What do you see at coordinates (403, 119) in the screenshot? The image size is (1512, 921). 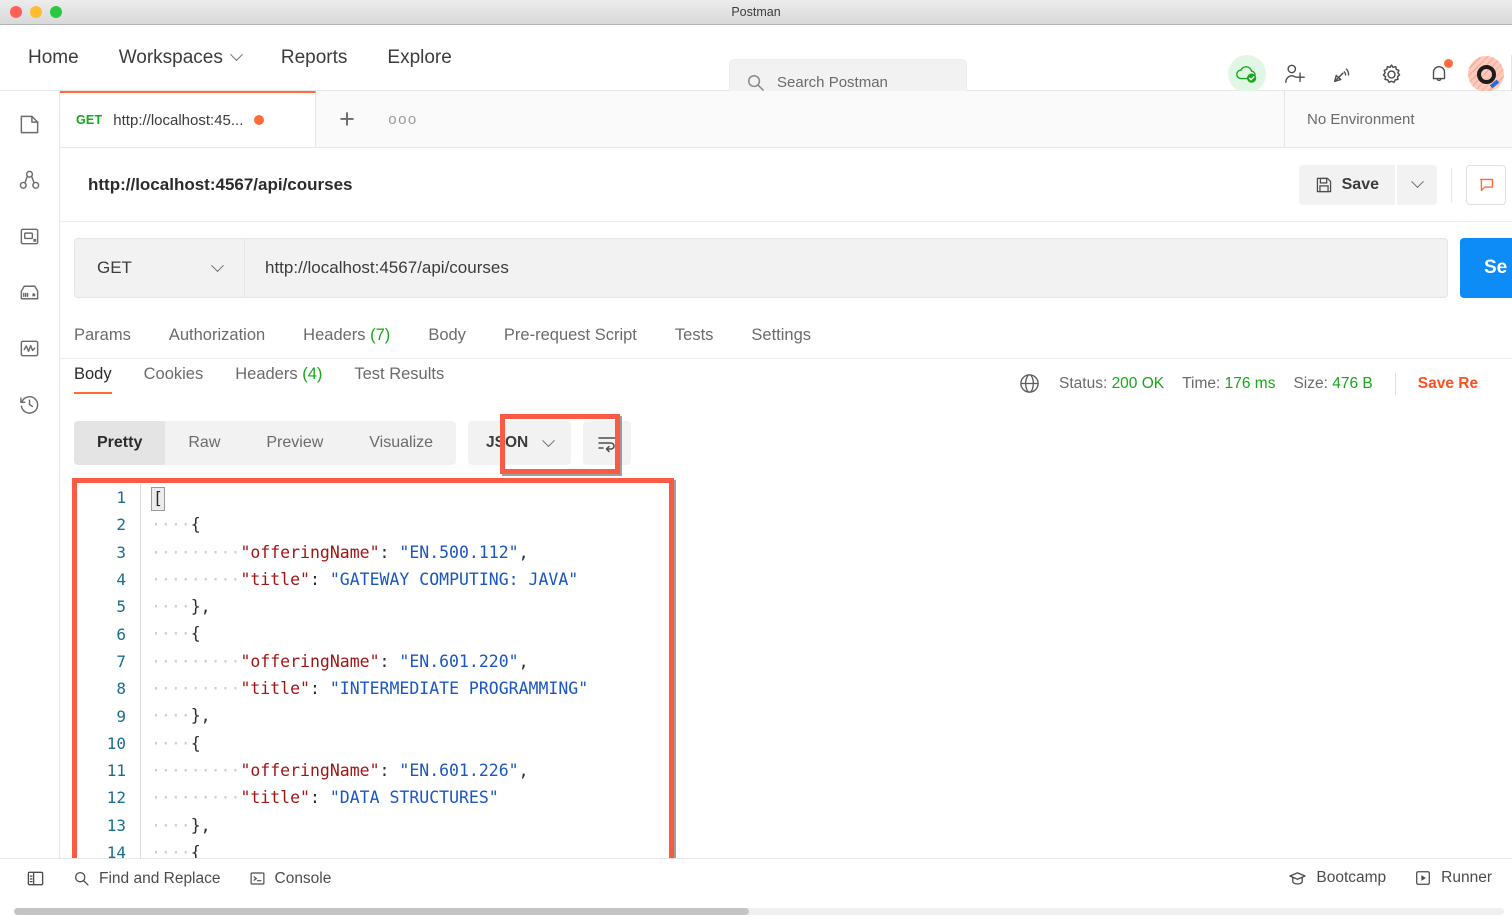 I see `tab-options-button: ooo` at bounding box center [403, 119].